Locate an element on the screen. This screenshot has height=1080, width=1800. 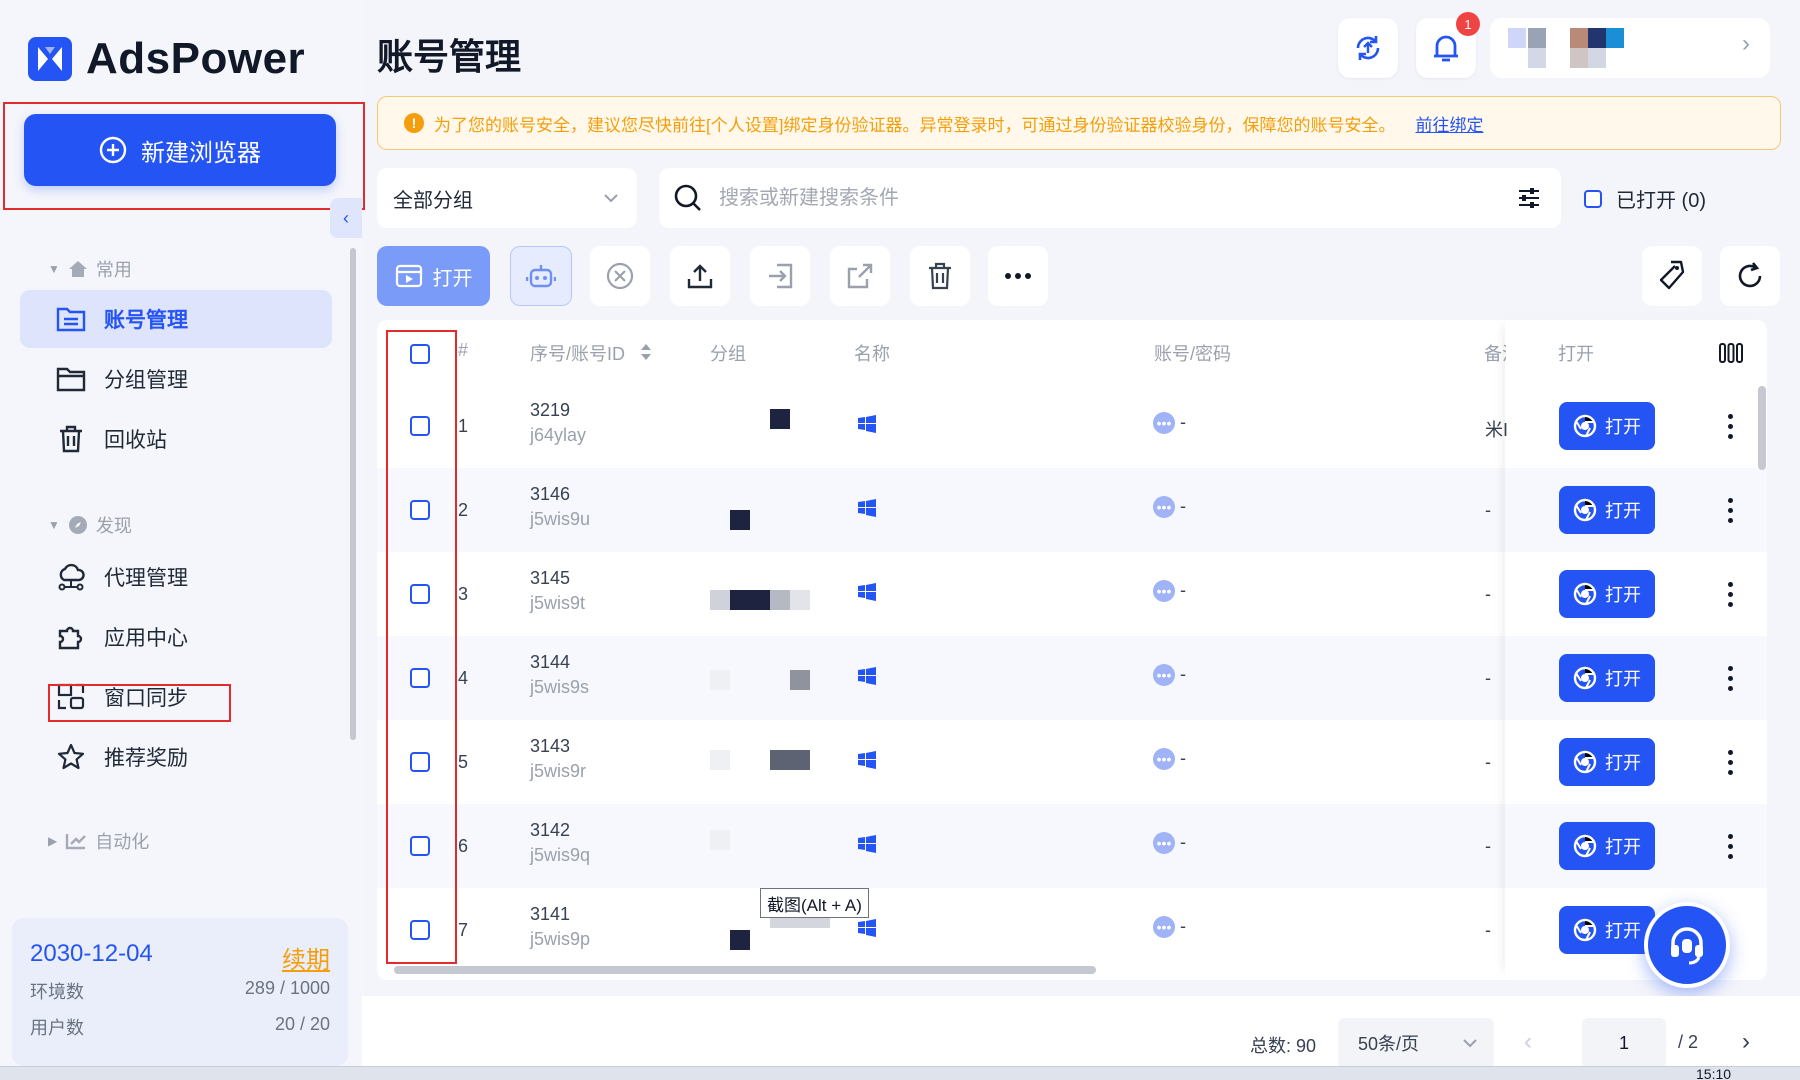
opened-filter-checkbox: 已打开 (0) is located at coordinates (1645, 198).